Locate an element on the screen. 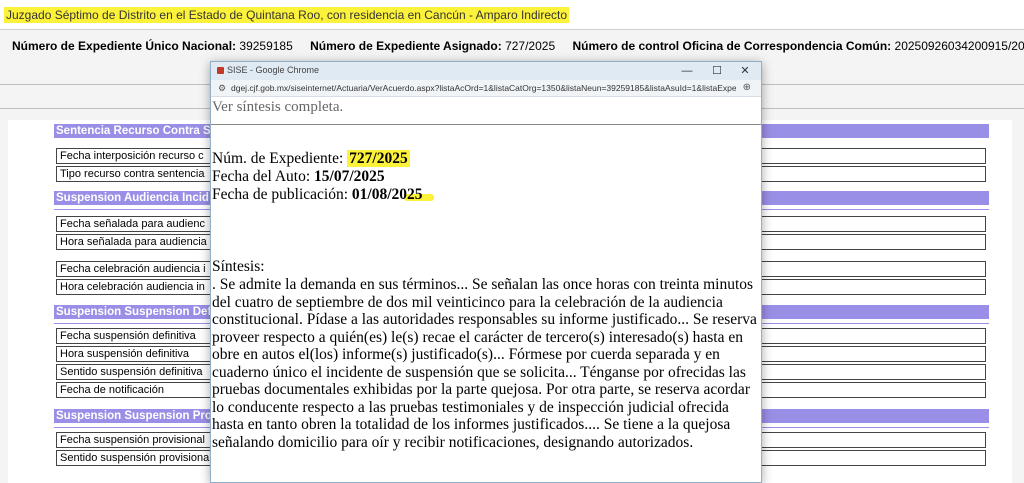  minimize-button: — is located at coordinates (687, 71).